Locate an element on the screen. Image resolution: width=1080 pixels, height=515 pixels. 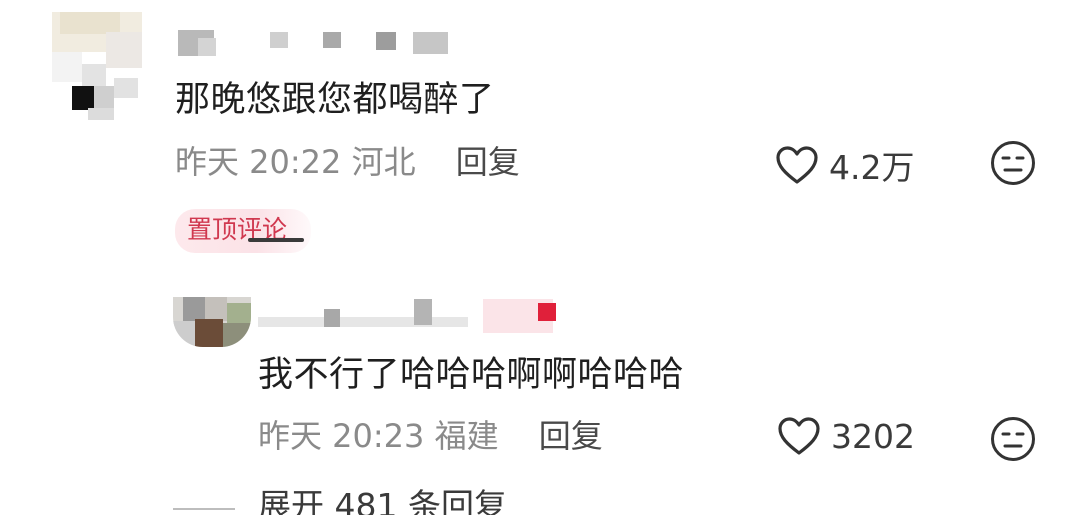
expand-replies-button: 展开 481 条回复 is located at coordinates (382, 500).